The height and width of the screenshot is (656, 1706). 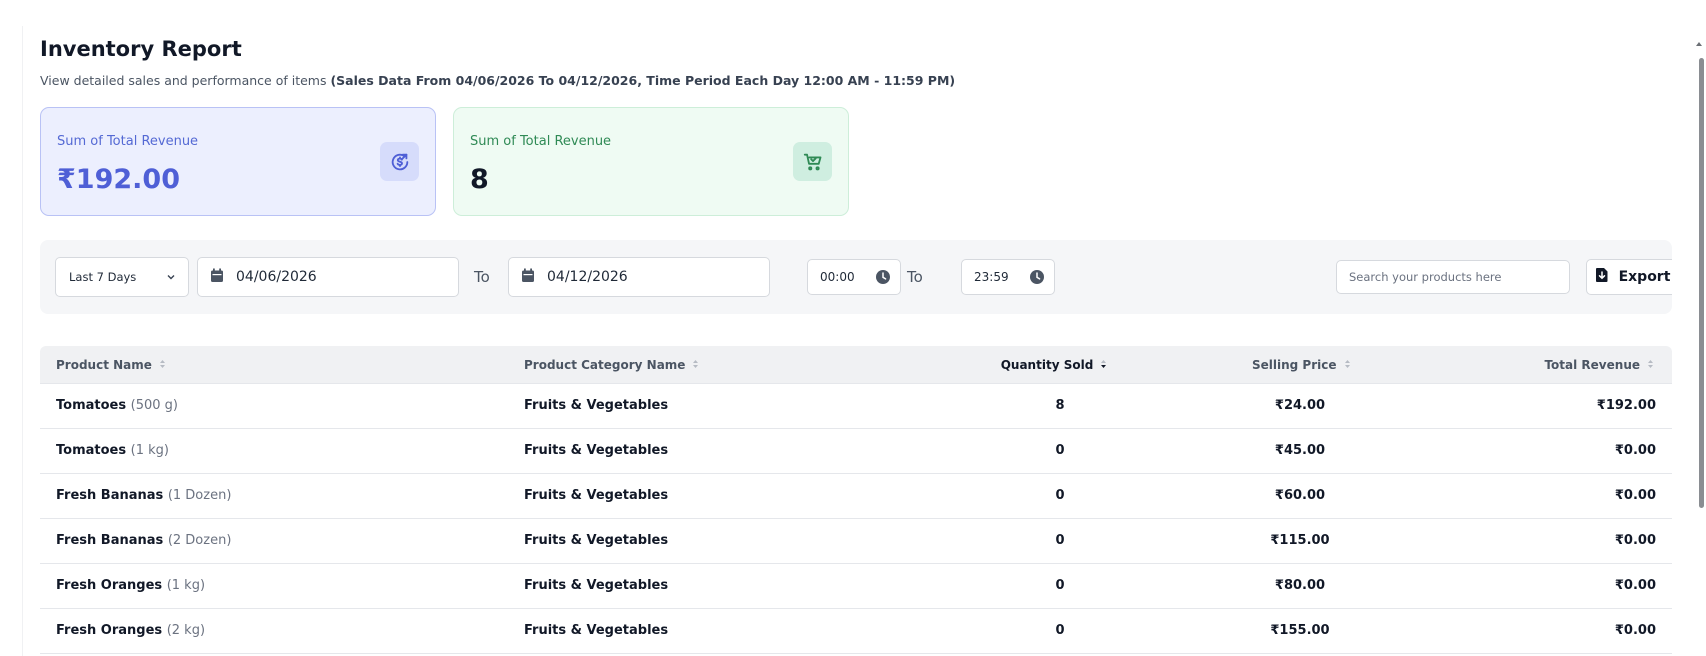 I want to click on search-input, so click(x=1454, y=277).